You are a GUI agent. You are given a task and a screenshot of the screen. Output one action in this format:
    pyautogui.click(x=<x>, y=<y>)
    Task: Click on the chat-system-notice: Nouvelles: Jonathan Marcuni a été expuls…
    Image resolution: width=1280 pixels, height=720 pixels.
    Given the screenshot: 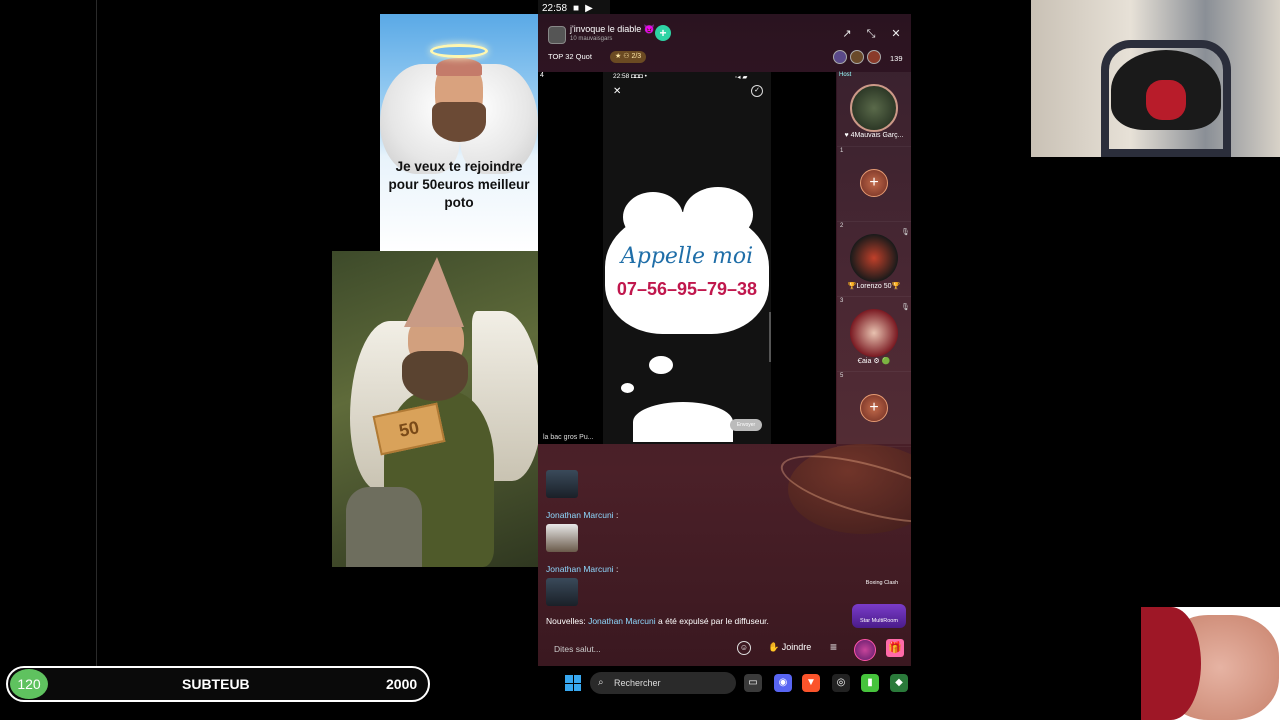 What is the action you would take?
    pyautogui.click(x=657, y=621)
    